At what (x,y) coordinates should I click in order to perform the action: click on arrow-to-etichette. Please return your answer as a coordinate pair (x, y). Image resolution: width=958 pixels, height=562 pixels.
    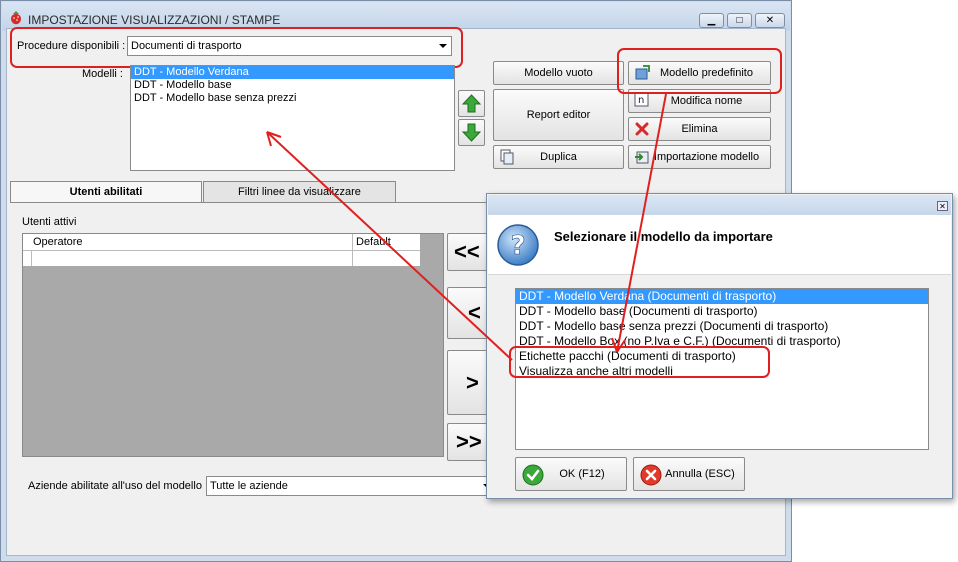
    Looking at the image, I should click on (641, 223).